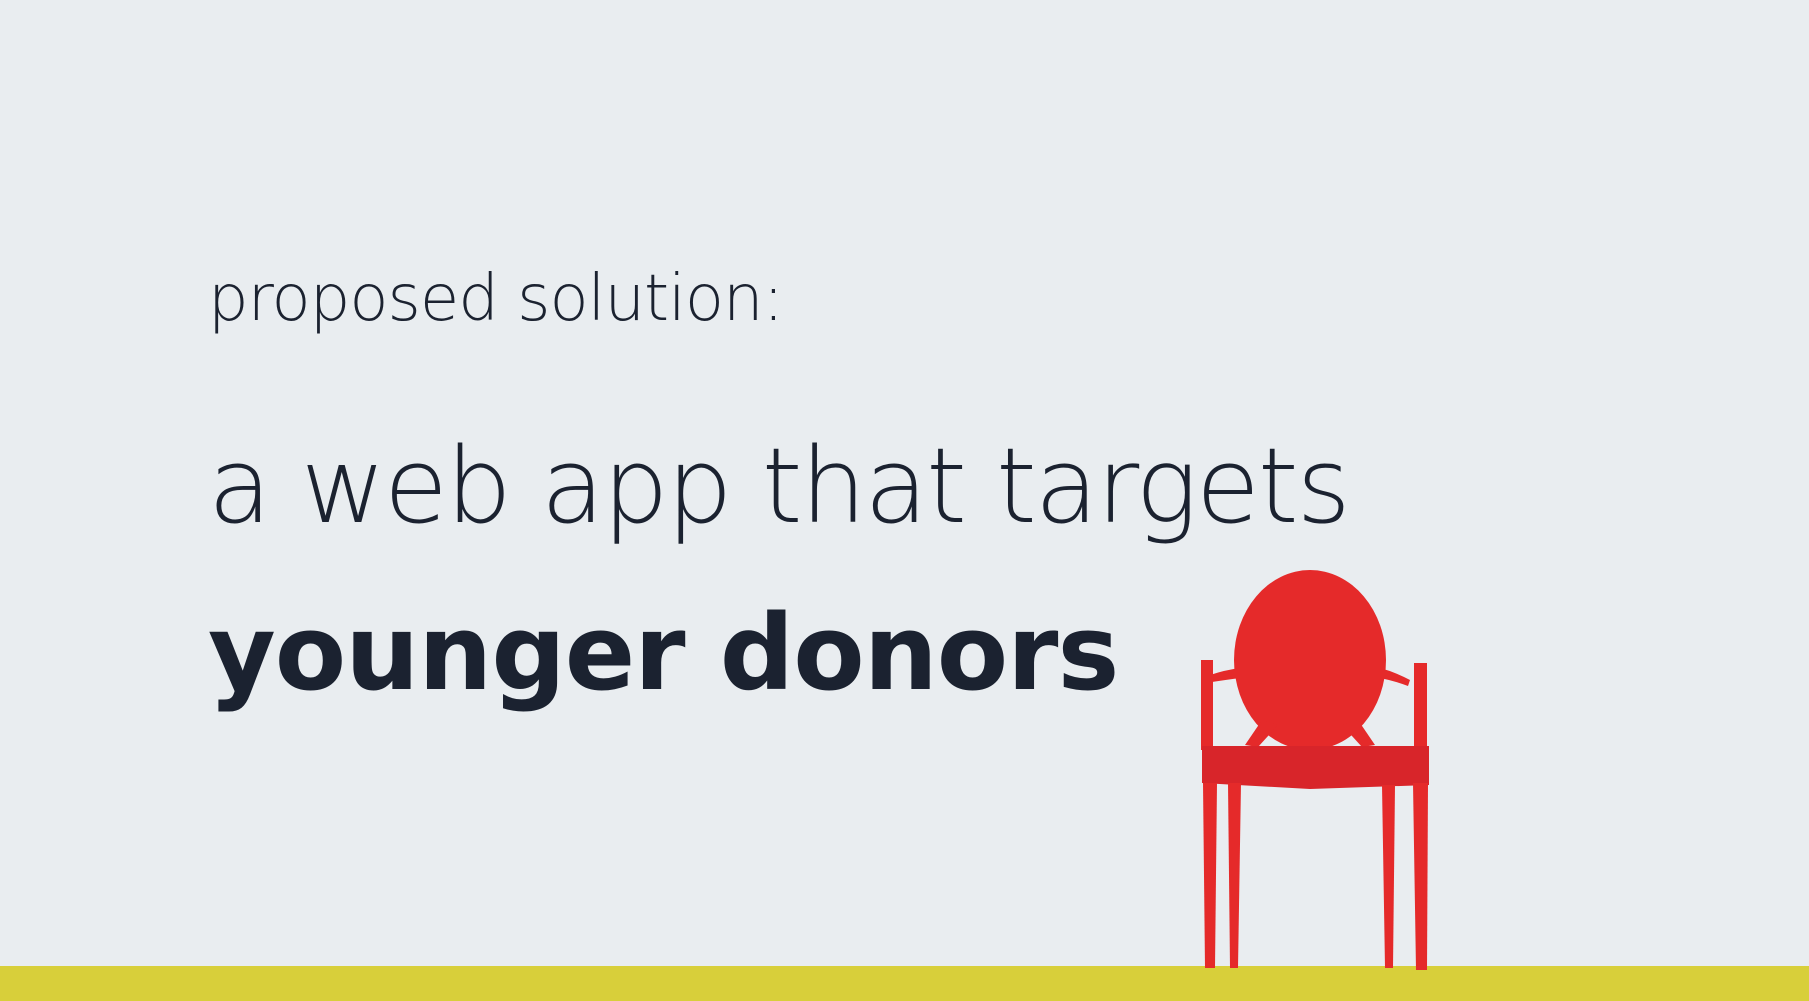 This screenshot has width=1809, height=1001. What do you see at coordinates (1225, 675) in the screenshot?
I see `chair-arm-left` at bounding box center [1225, 675].